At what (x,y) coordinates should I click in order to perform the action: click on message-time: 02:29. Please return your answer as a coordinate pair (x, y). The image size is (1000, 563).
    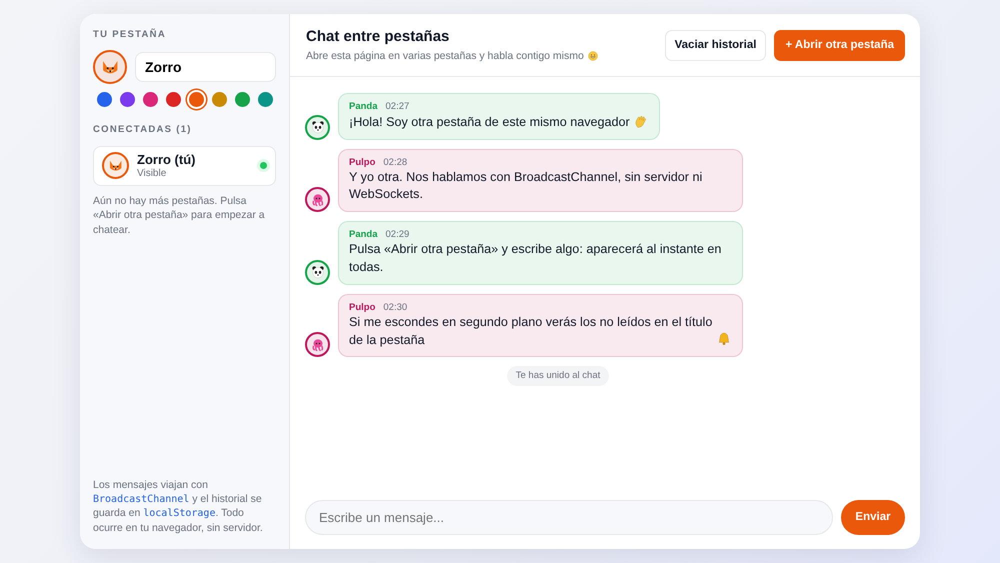
    Looking at the image, I should click on (398, 235).